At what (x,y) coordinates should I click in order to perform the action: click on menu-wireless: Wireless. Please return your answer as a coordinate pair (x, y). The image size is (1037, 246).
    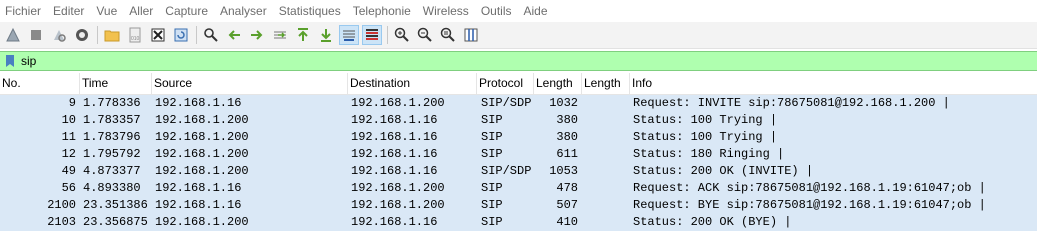
    Looking at the image, I should click on (446, 11).